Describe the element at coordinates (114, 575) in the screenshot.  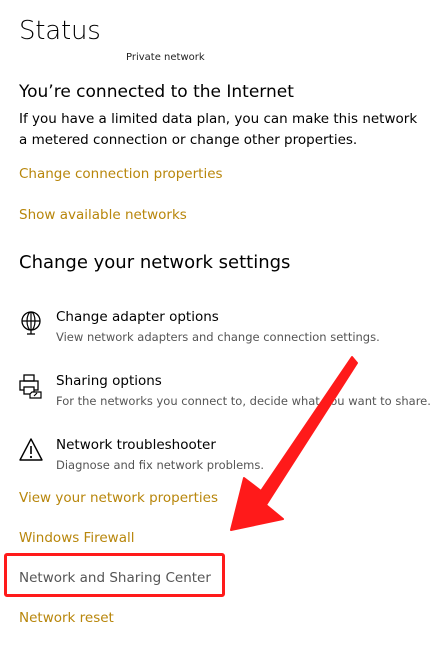
I see `annotation-highlight-box` at that location.